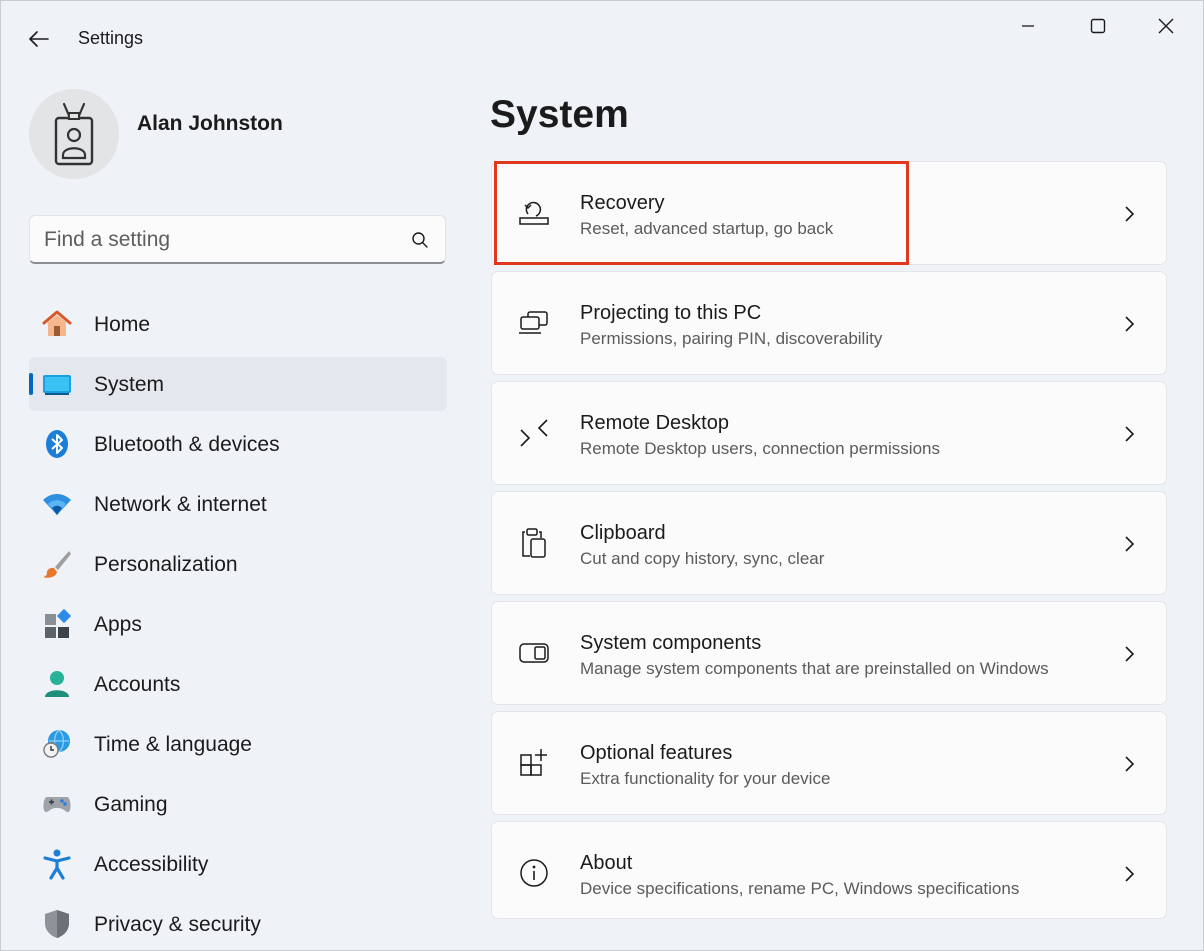 Image resolution: width=1204 pixels, height=951 pixels. What do you see at coordinates (671, 643) in the screenshot?
I see `card-title: System components` at bounding box center [671, 643].